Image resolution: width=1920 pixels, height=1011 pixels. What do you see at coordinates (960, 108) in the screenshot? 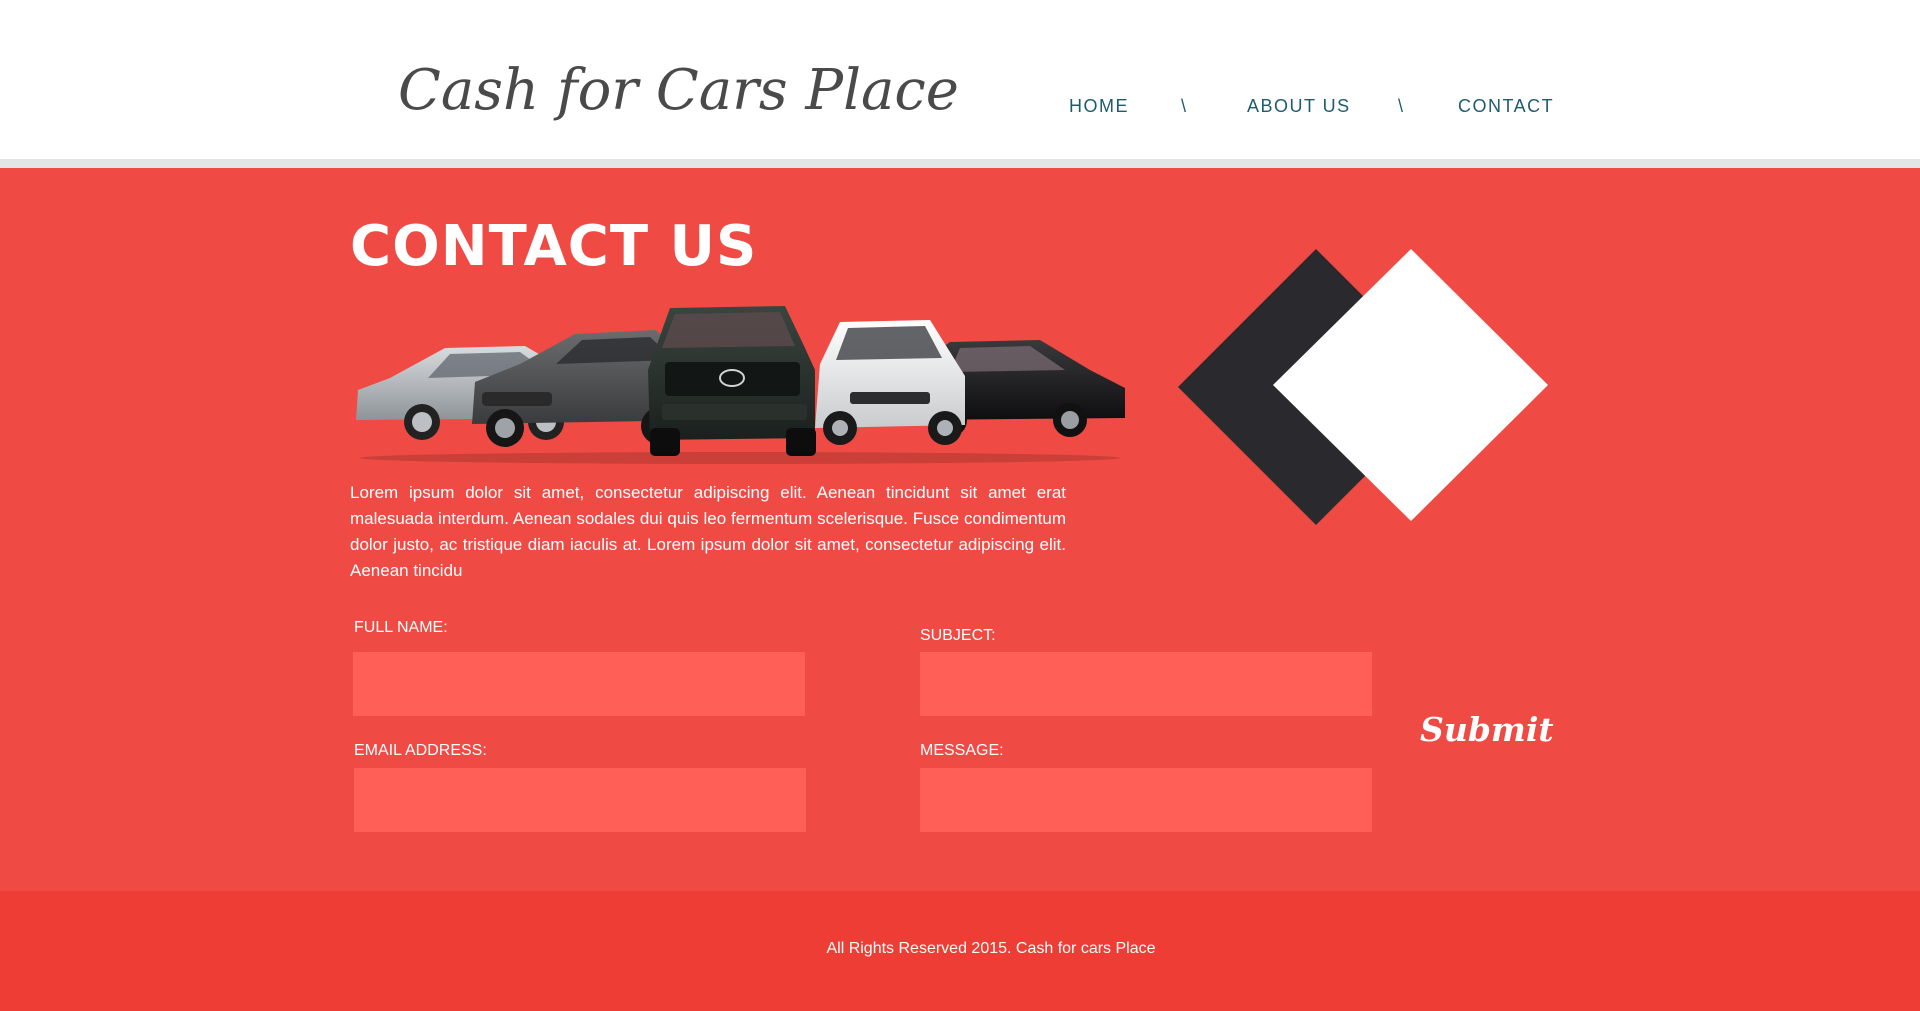
I see `main-nav: HOME \ ABOUT US \ CONTACT` at bounding box center [960, 108].